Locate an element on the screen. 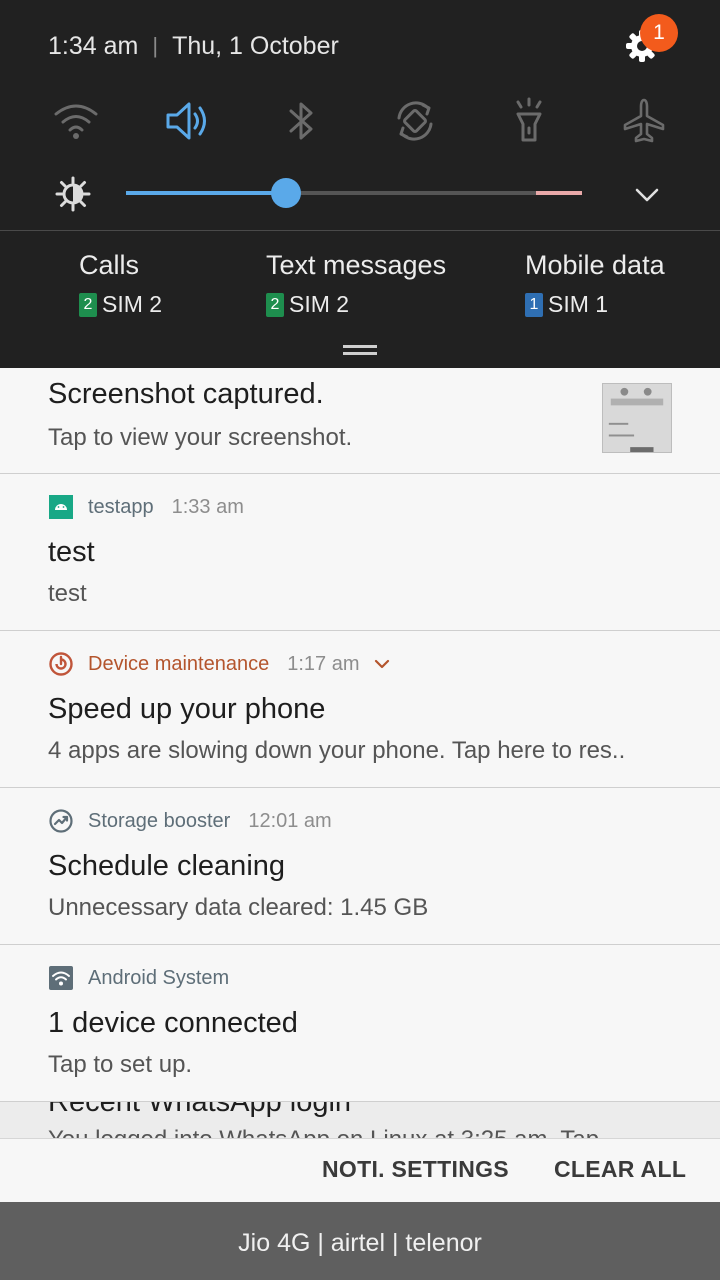  notification-header: testapp 1:33 am is located at coordinates (146, 507).